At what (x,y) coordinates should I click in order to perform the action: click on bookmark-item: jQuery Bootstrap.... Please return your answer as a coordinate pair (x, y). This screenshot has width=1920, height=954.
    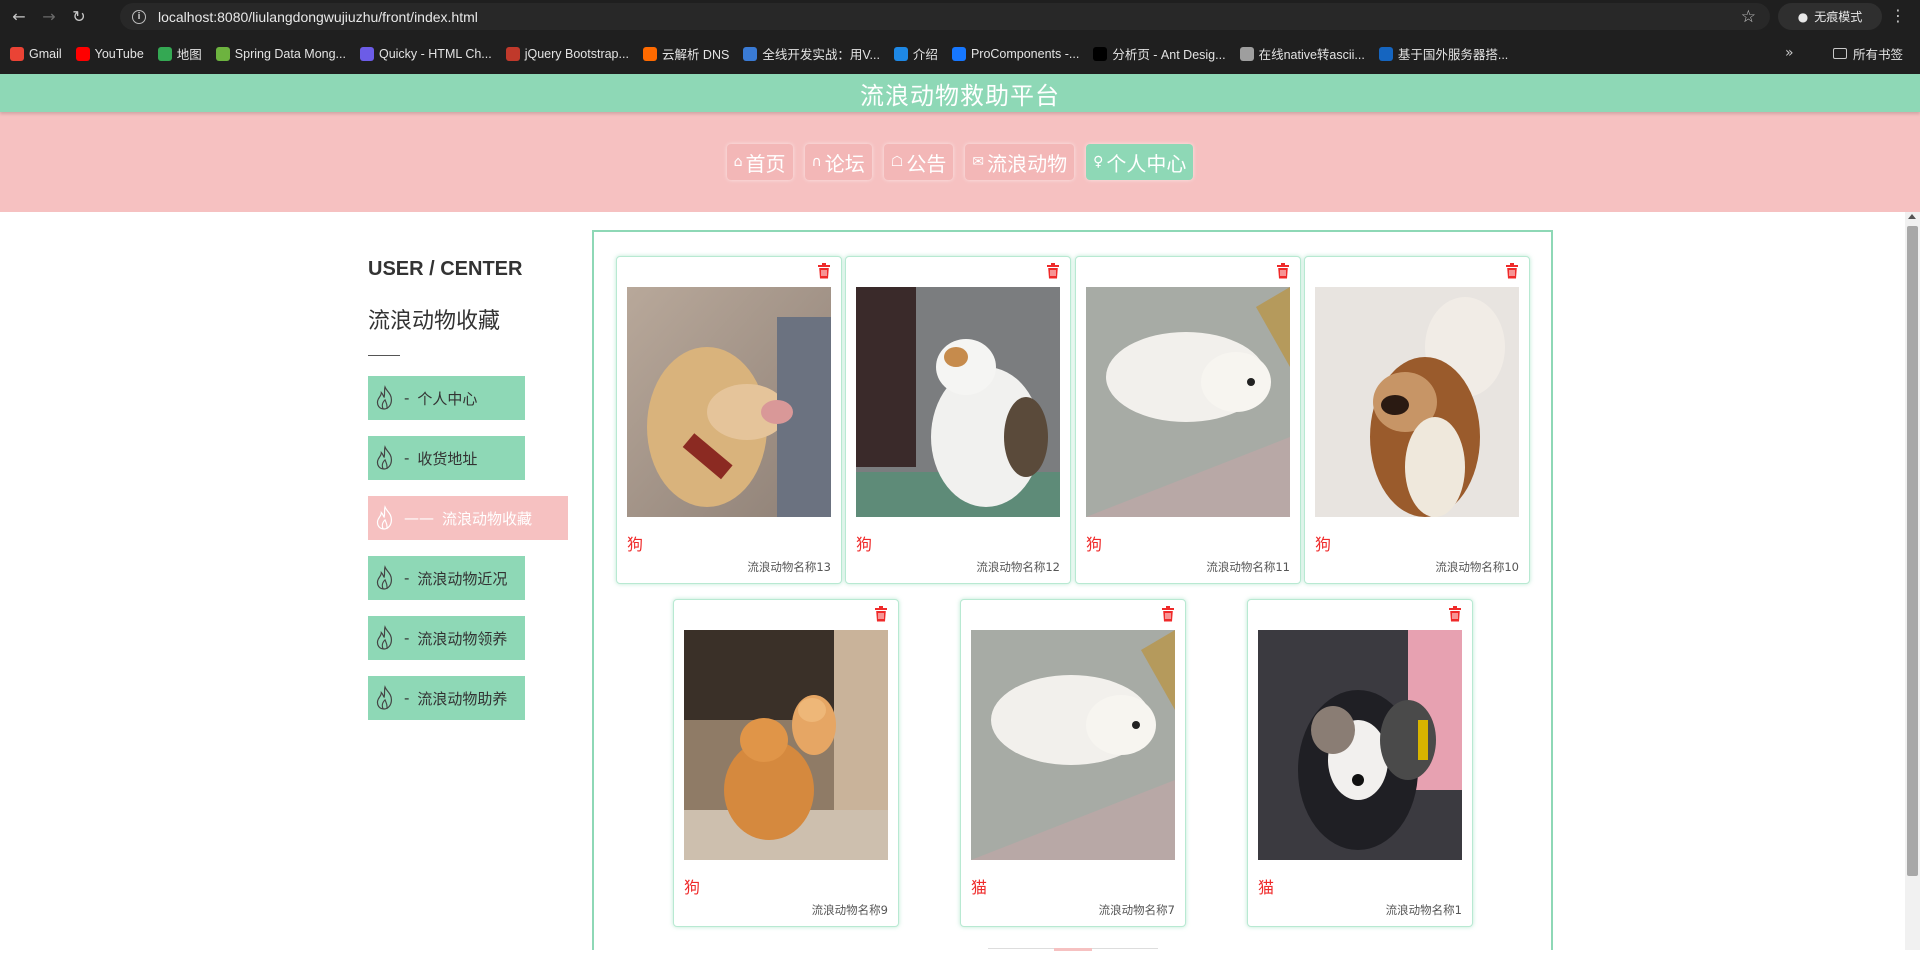
    Looking at the image, I should click on (567, 53).